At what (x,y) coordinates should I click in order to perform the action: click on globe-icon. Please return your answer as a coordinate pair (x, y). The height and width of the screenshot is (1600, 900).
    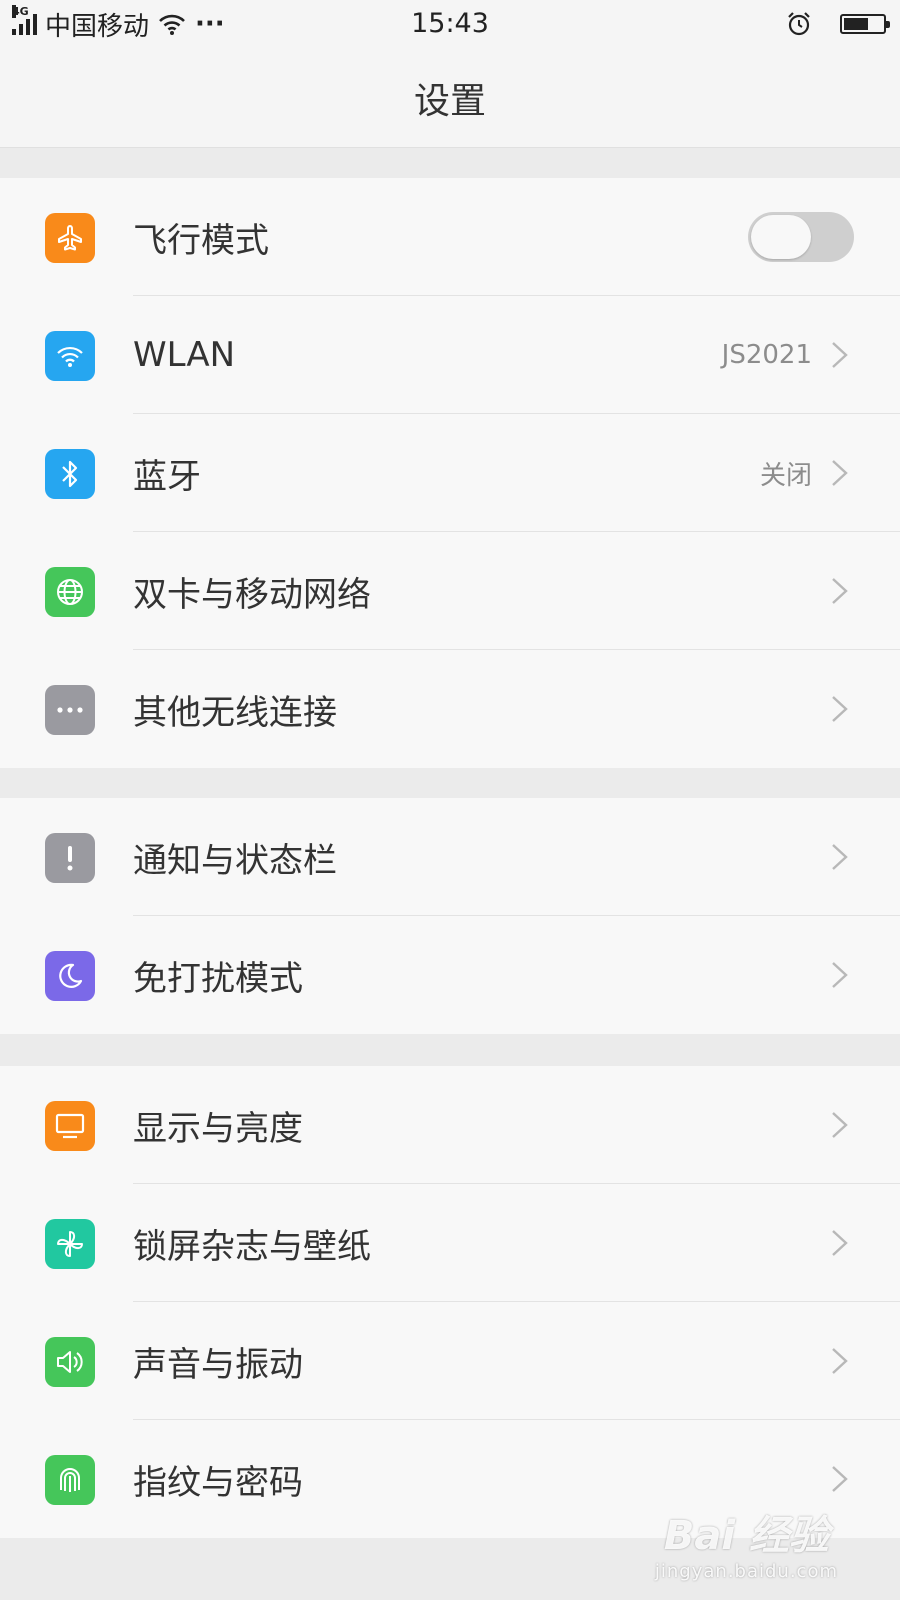
    Looking at the image, I should click on (70, 592).